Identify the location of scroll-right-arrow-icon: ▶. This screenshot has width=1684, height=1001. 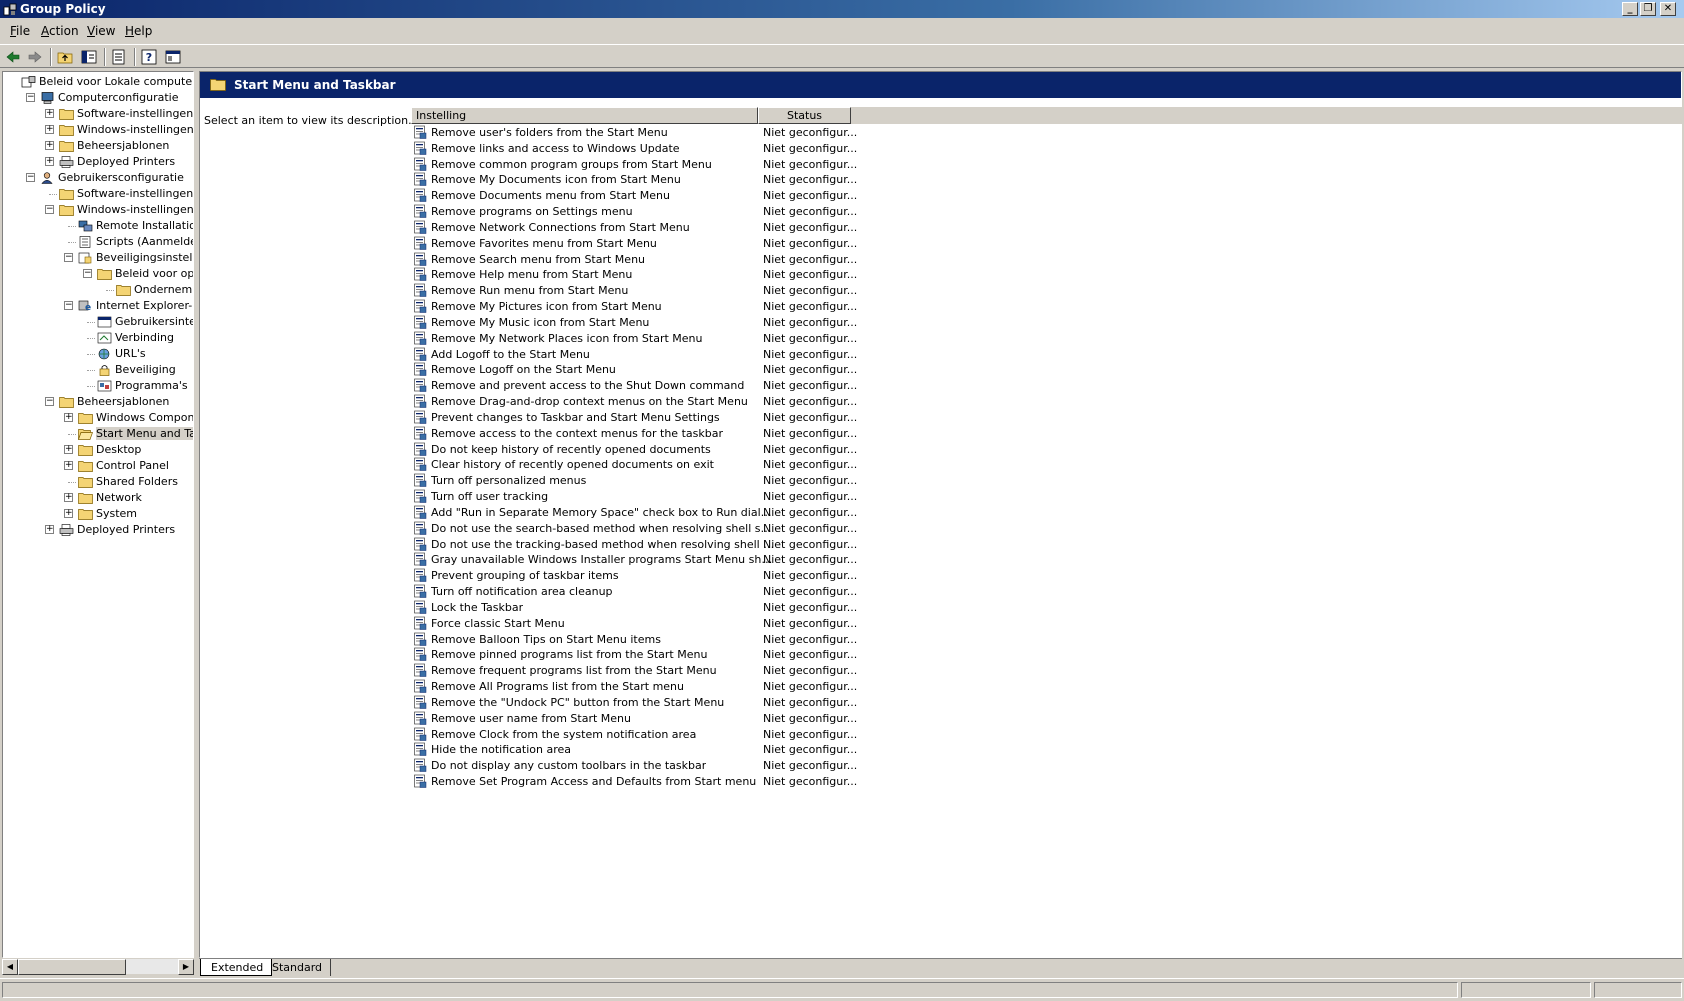
(186, 967).